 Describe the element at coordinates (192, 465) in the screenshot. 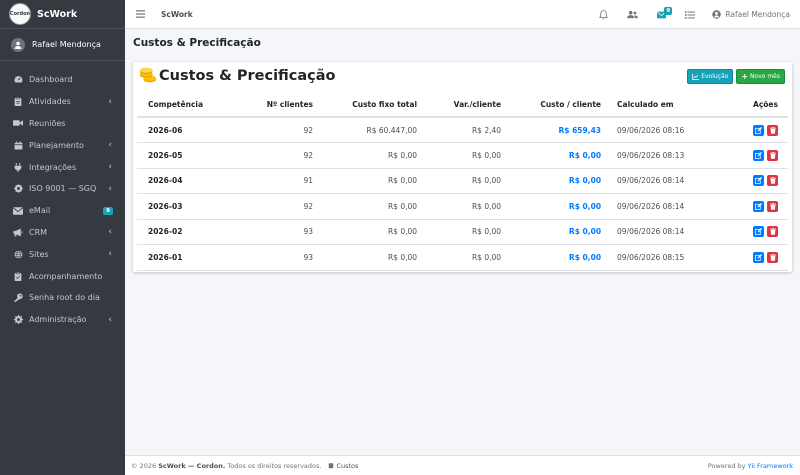

I see `footer-app: ScWork — Cordon.` at that location.